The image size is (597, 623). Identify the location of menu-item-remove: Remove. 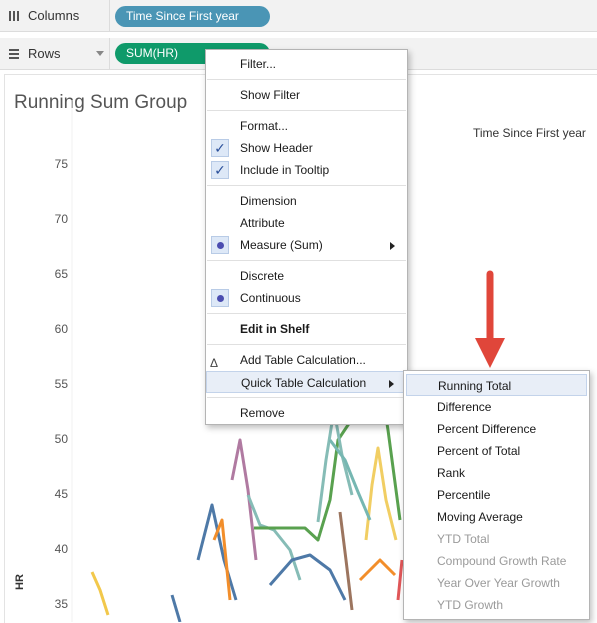
(306, 413).